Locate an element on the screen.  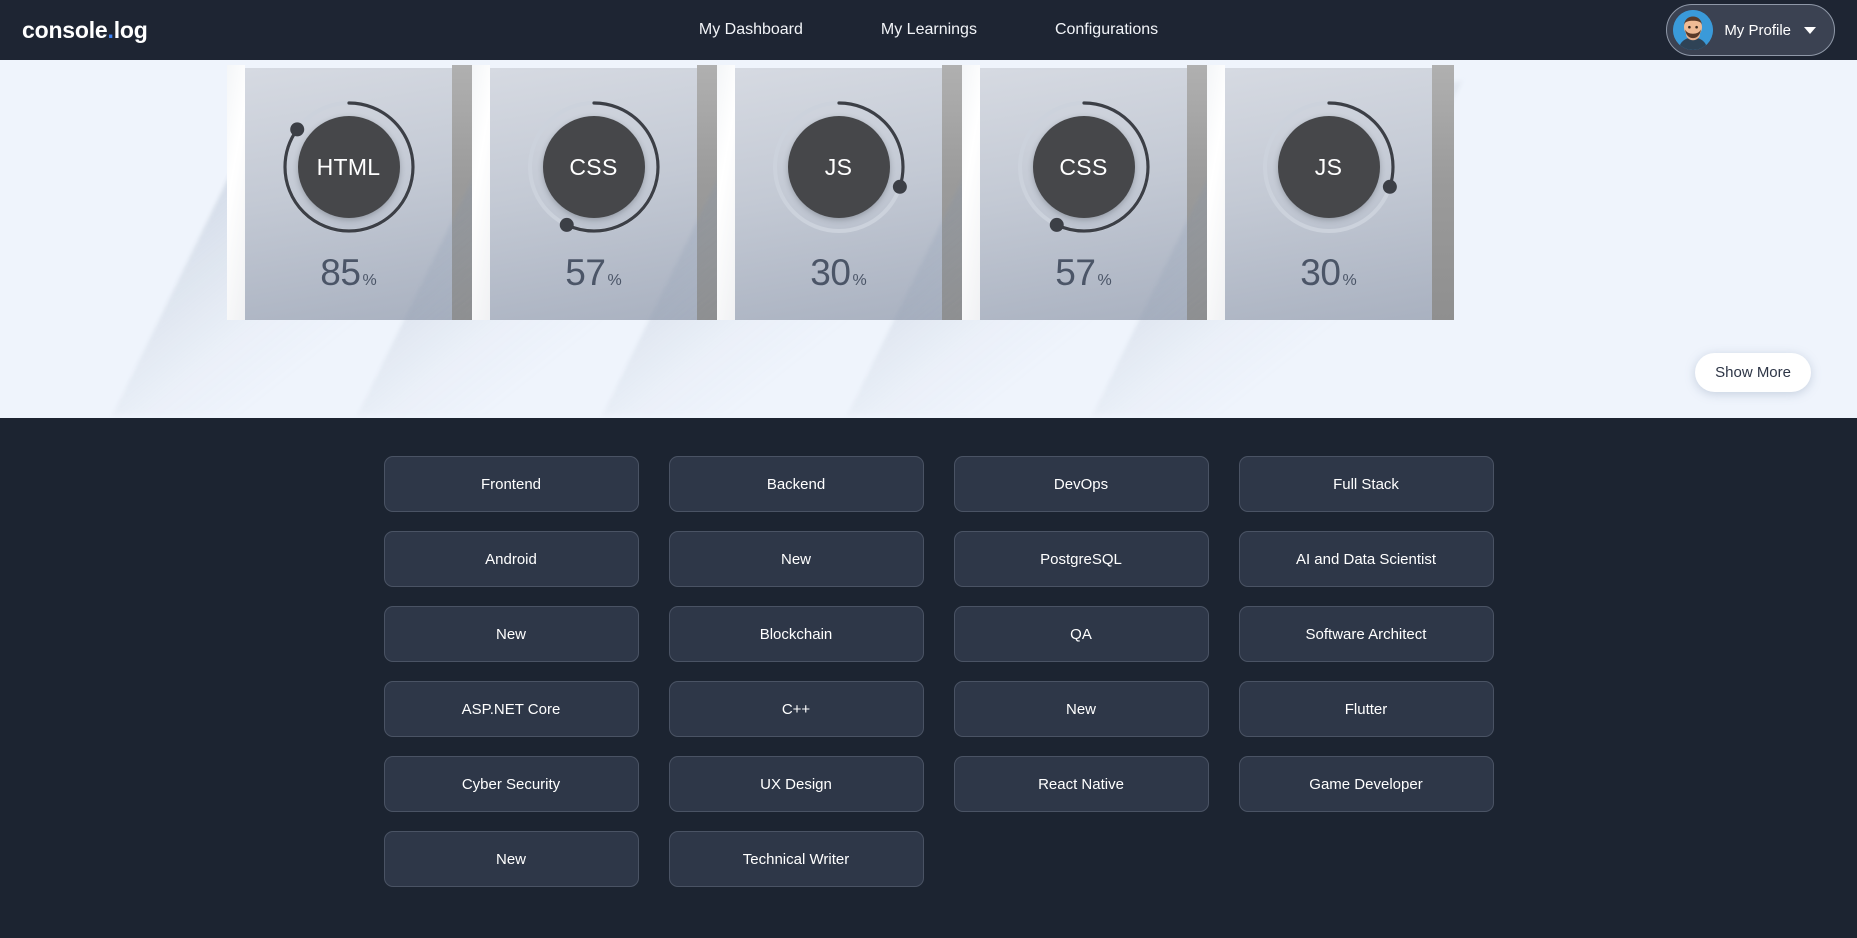
topic-tile: Android is located at coordinates (511, 559).